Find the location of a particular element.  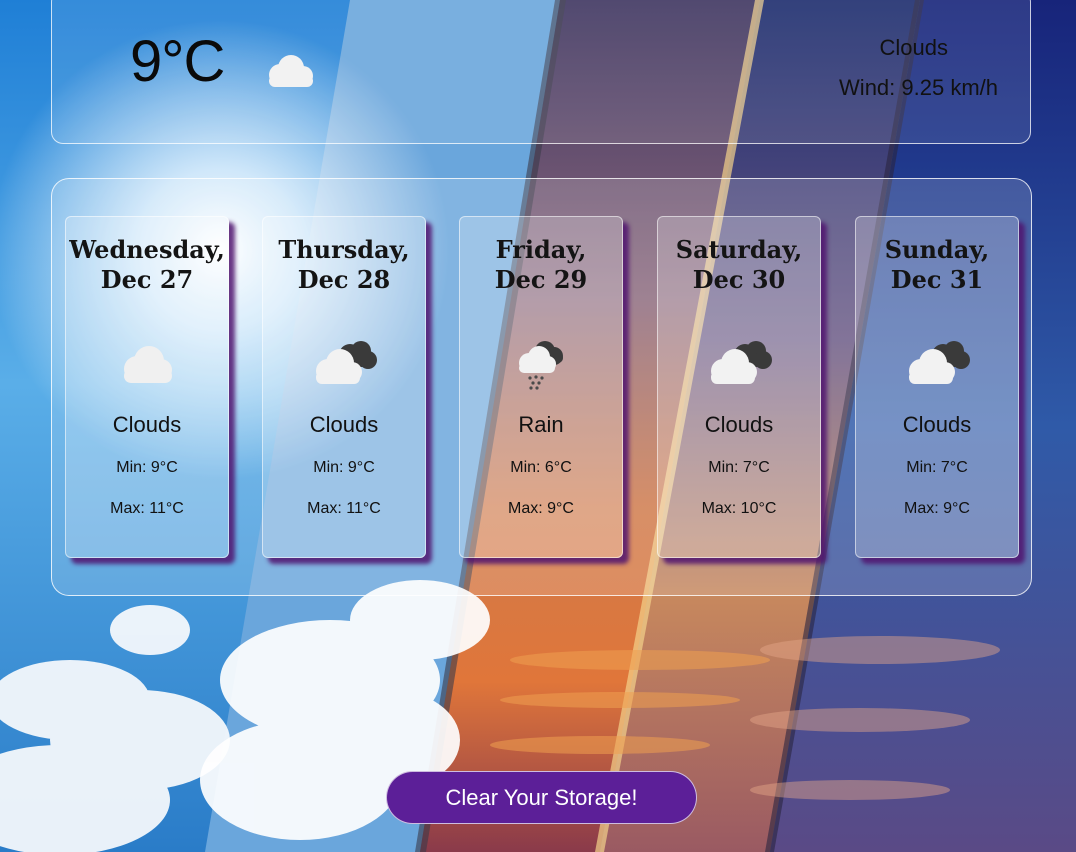

forecast-card: Sunday, Dec 31 Clouds Min: 7°C Max: 9°C is located at coordinates (937, 387).